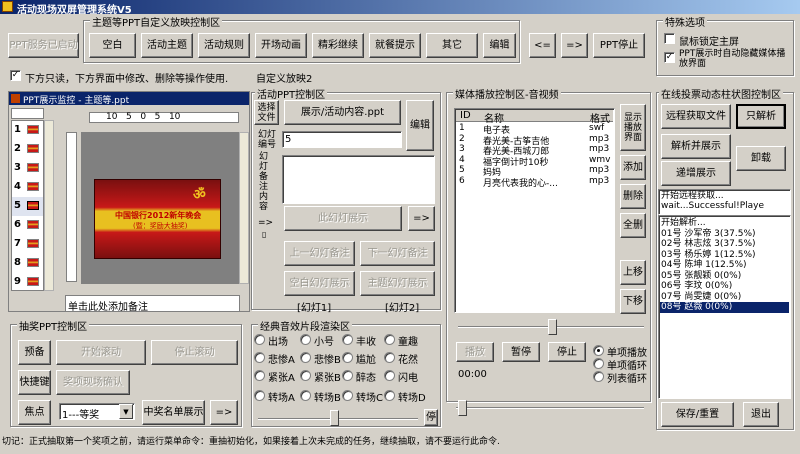 The height and width of the screenshot is (454, 800). What do you see at coordinates (536, 171) in the screenshot?
I see `media-row: 5 妈妈 mp3` at bounding box center [536, 171].